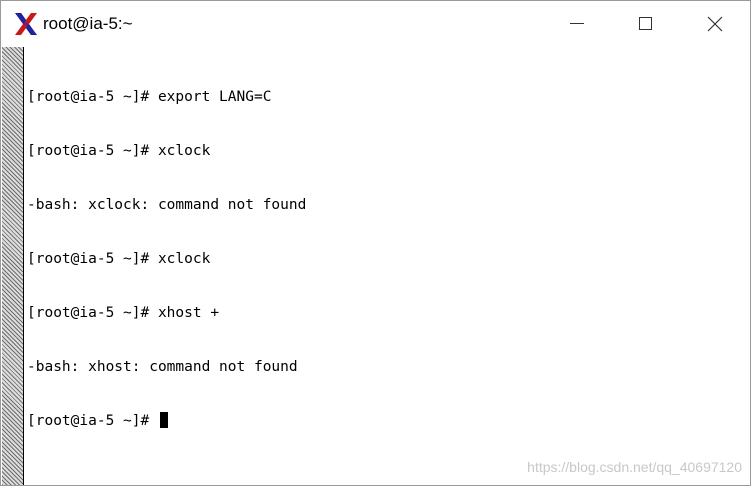  Describe the element at coordinates (384, 421) in the screenshot. I see `terminal-prompt-line: [root@ia-5 ~]#` at that location.